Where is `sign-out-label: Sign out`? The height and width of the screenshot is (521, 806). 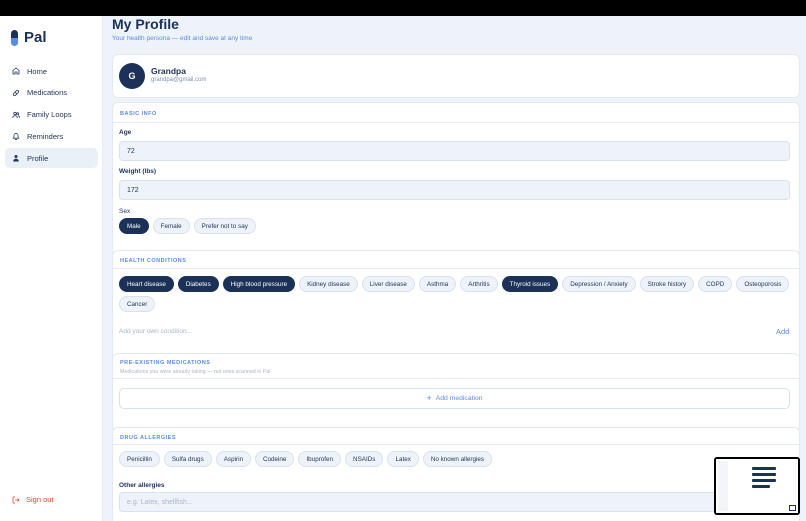
sign-out-label: Sign out is located at coordinates (40, 499).